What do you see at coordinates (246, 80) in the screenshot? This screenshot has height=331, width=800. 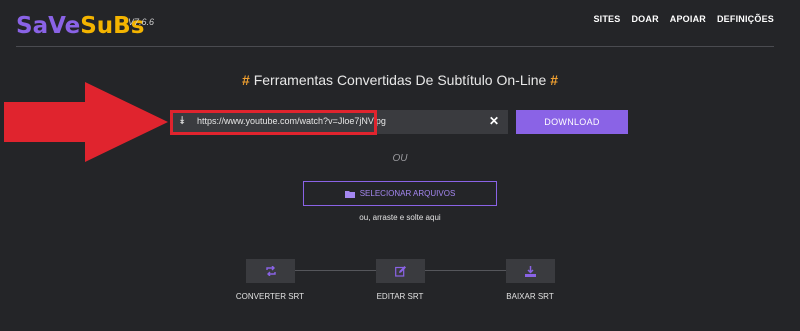 I see `title-hash-left: #` at bounding box center [246, 80].